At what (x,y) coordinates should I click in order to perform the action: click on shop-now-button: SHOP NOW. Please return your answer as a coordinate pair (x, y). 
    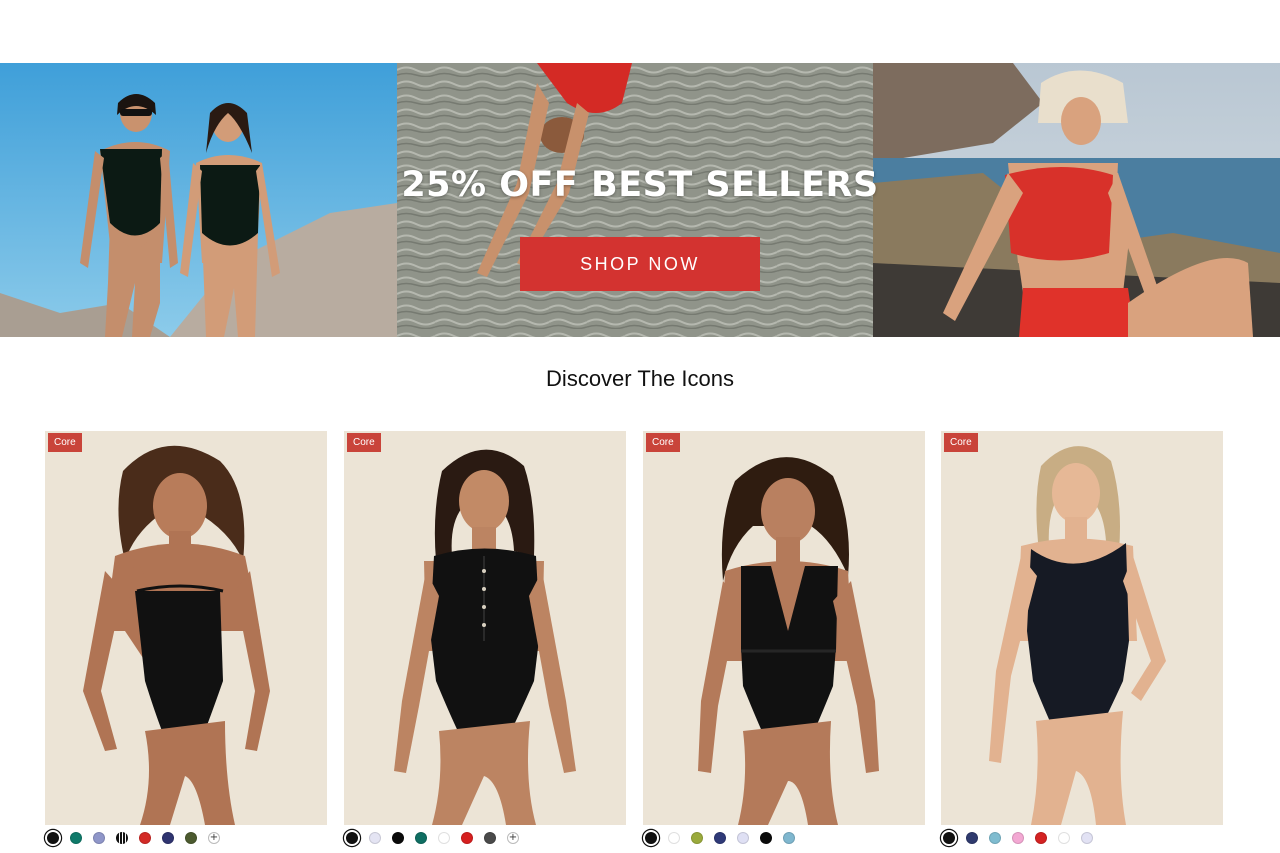
    Looking at the image, I should click on (640, 264).